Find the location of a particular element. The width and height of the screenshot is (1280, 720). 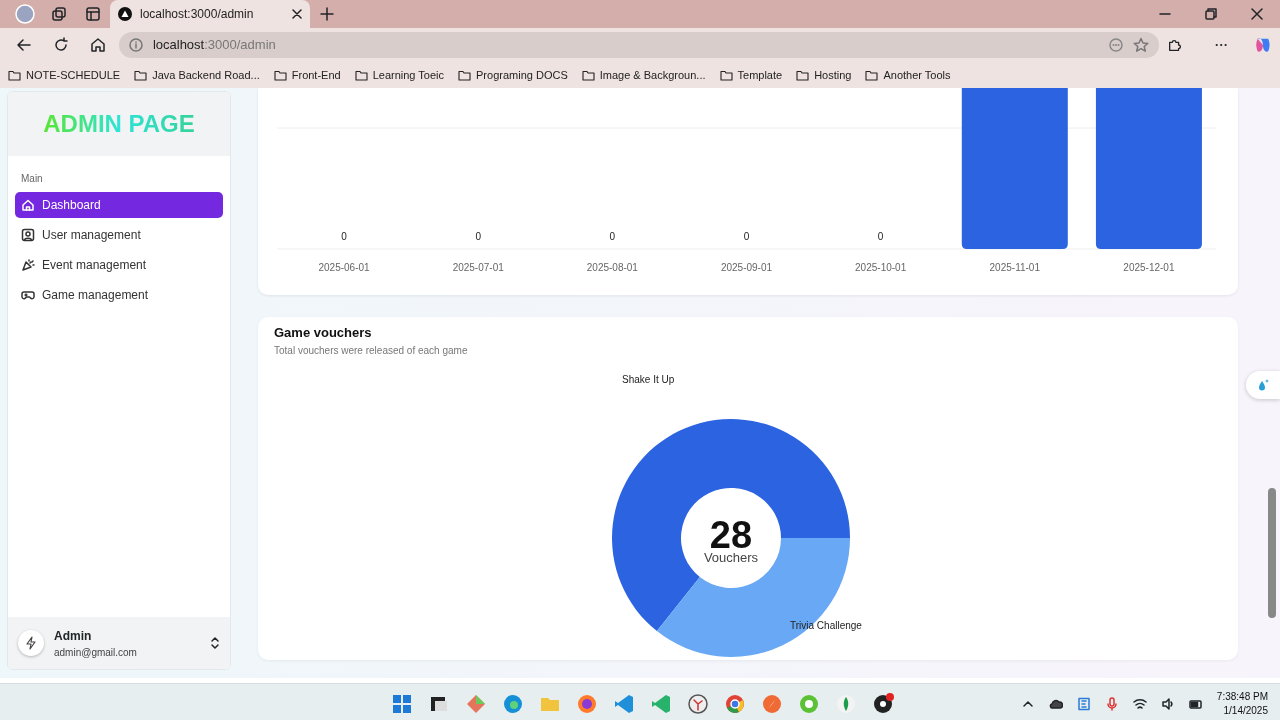

camera-app-icon is located at coordinates (883, 703).